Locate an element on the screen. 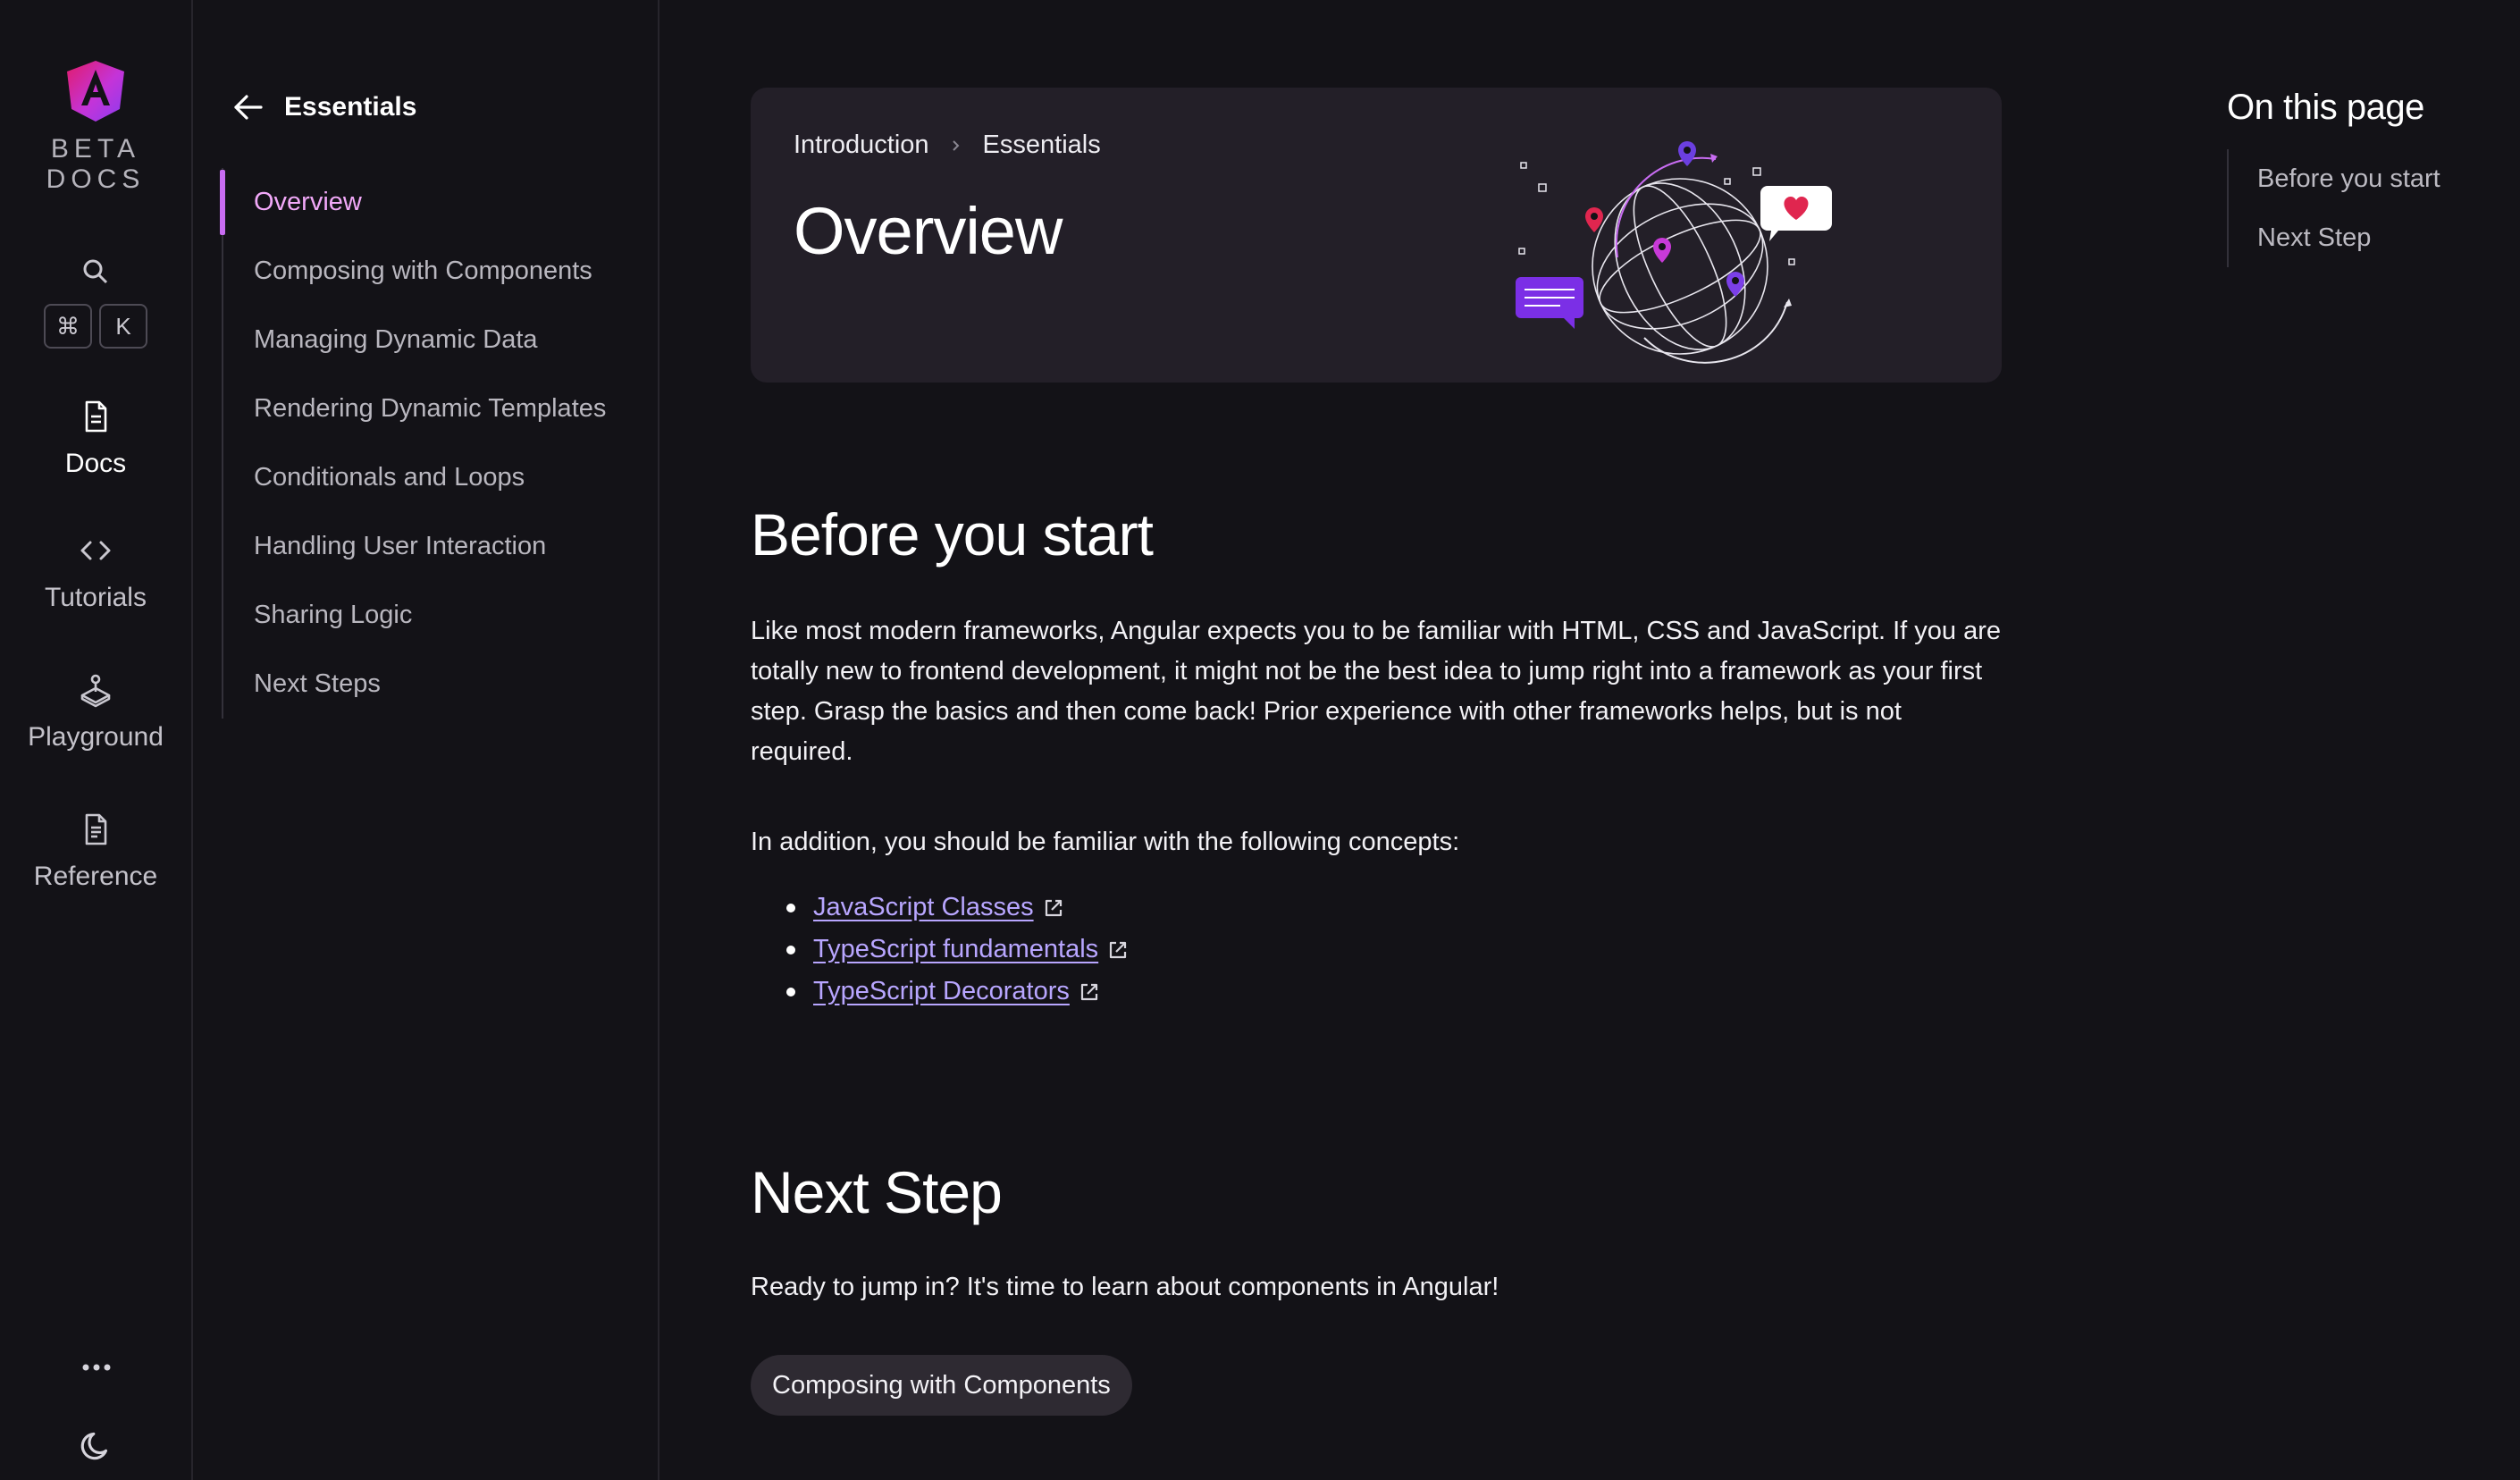 The height and width of the screenshot is (1480, 2520). table-of-contents: On this page Before you start Next Step is located at coordinates (2361, 177).